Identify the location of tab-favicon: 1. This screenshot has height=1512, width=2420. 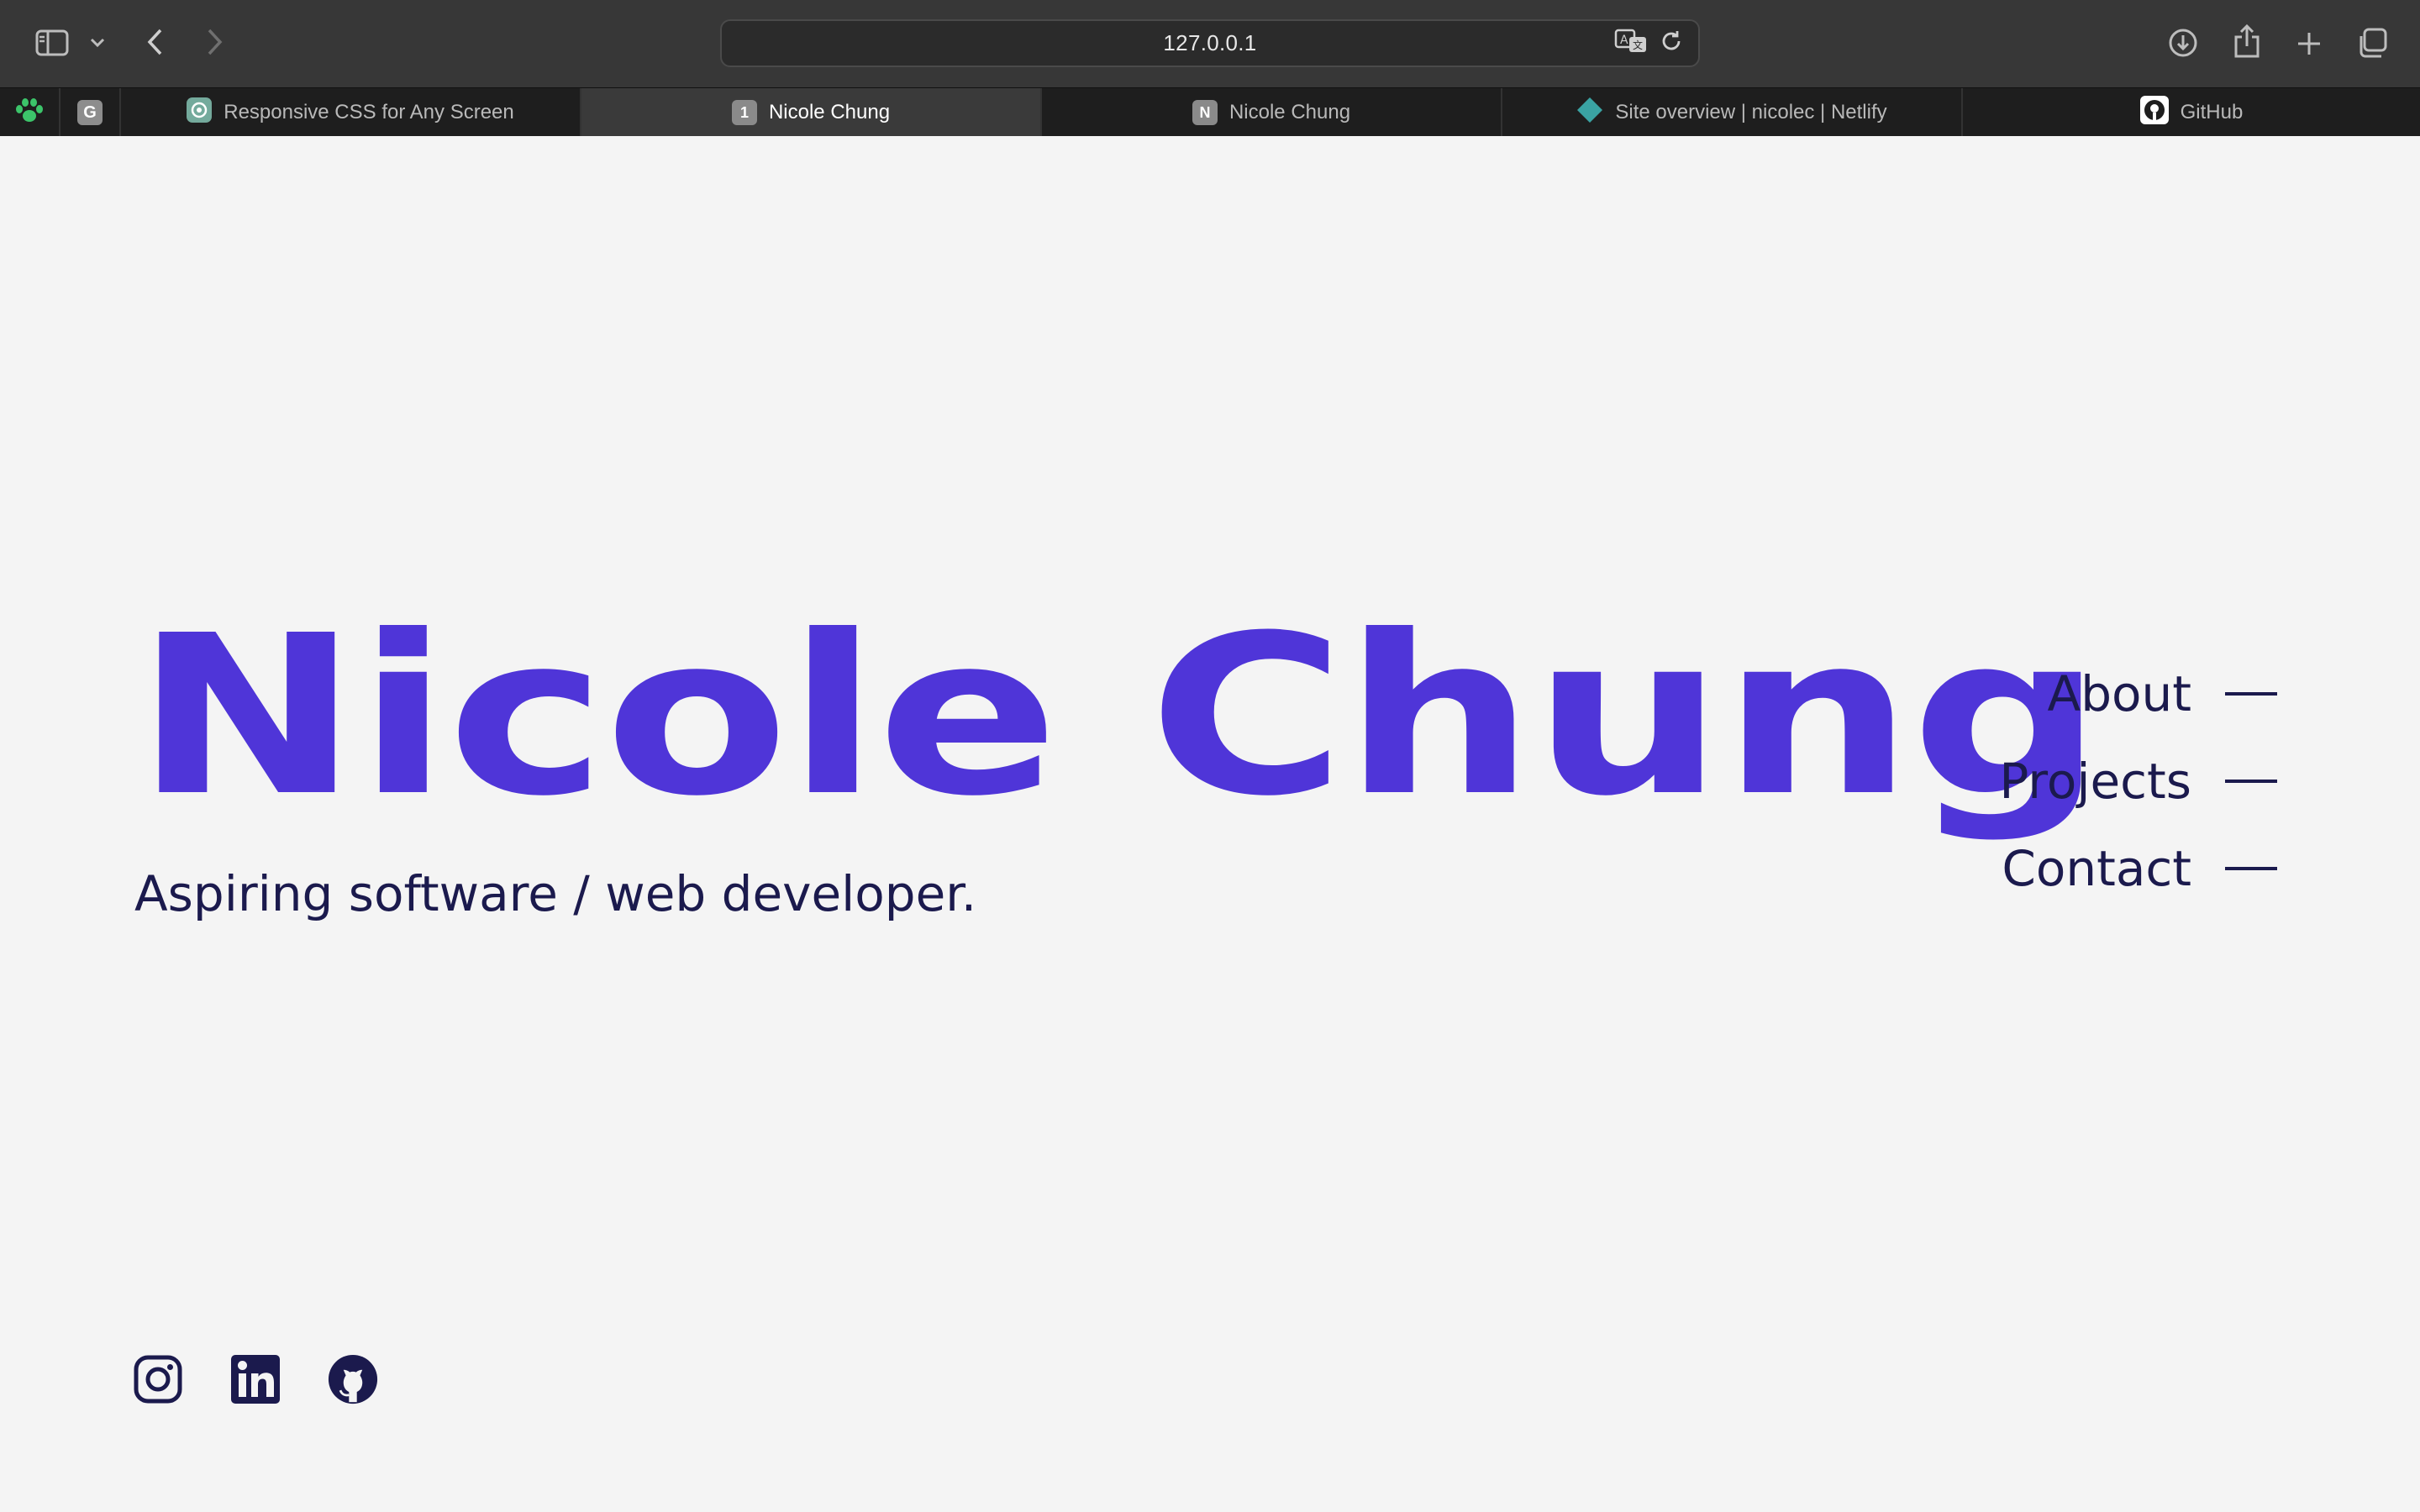
(744, 112).